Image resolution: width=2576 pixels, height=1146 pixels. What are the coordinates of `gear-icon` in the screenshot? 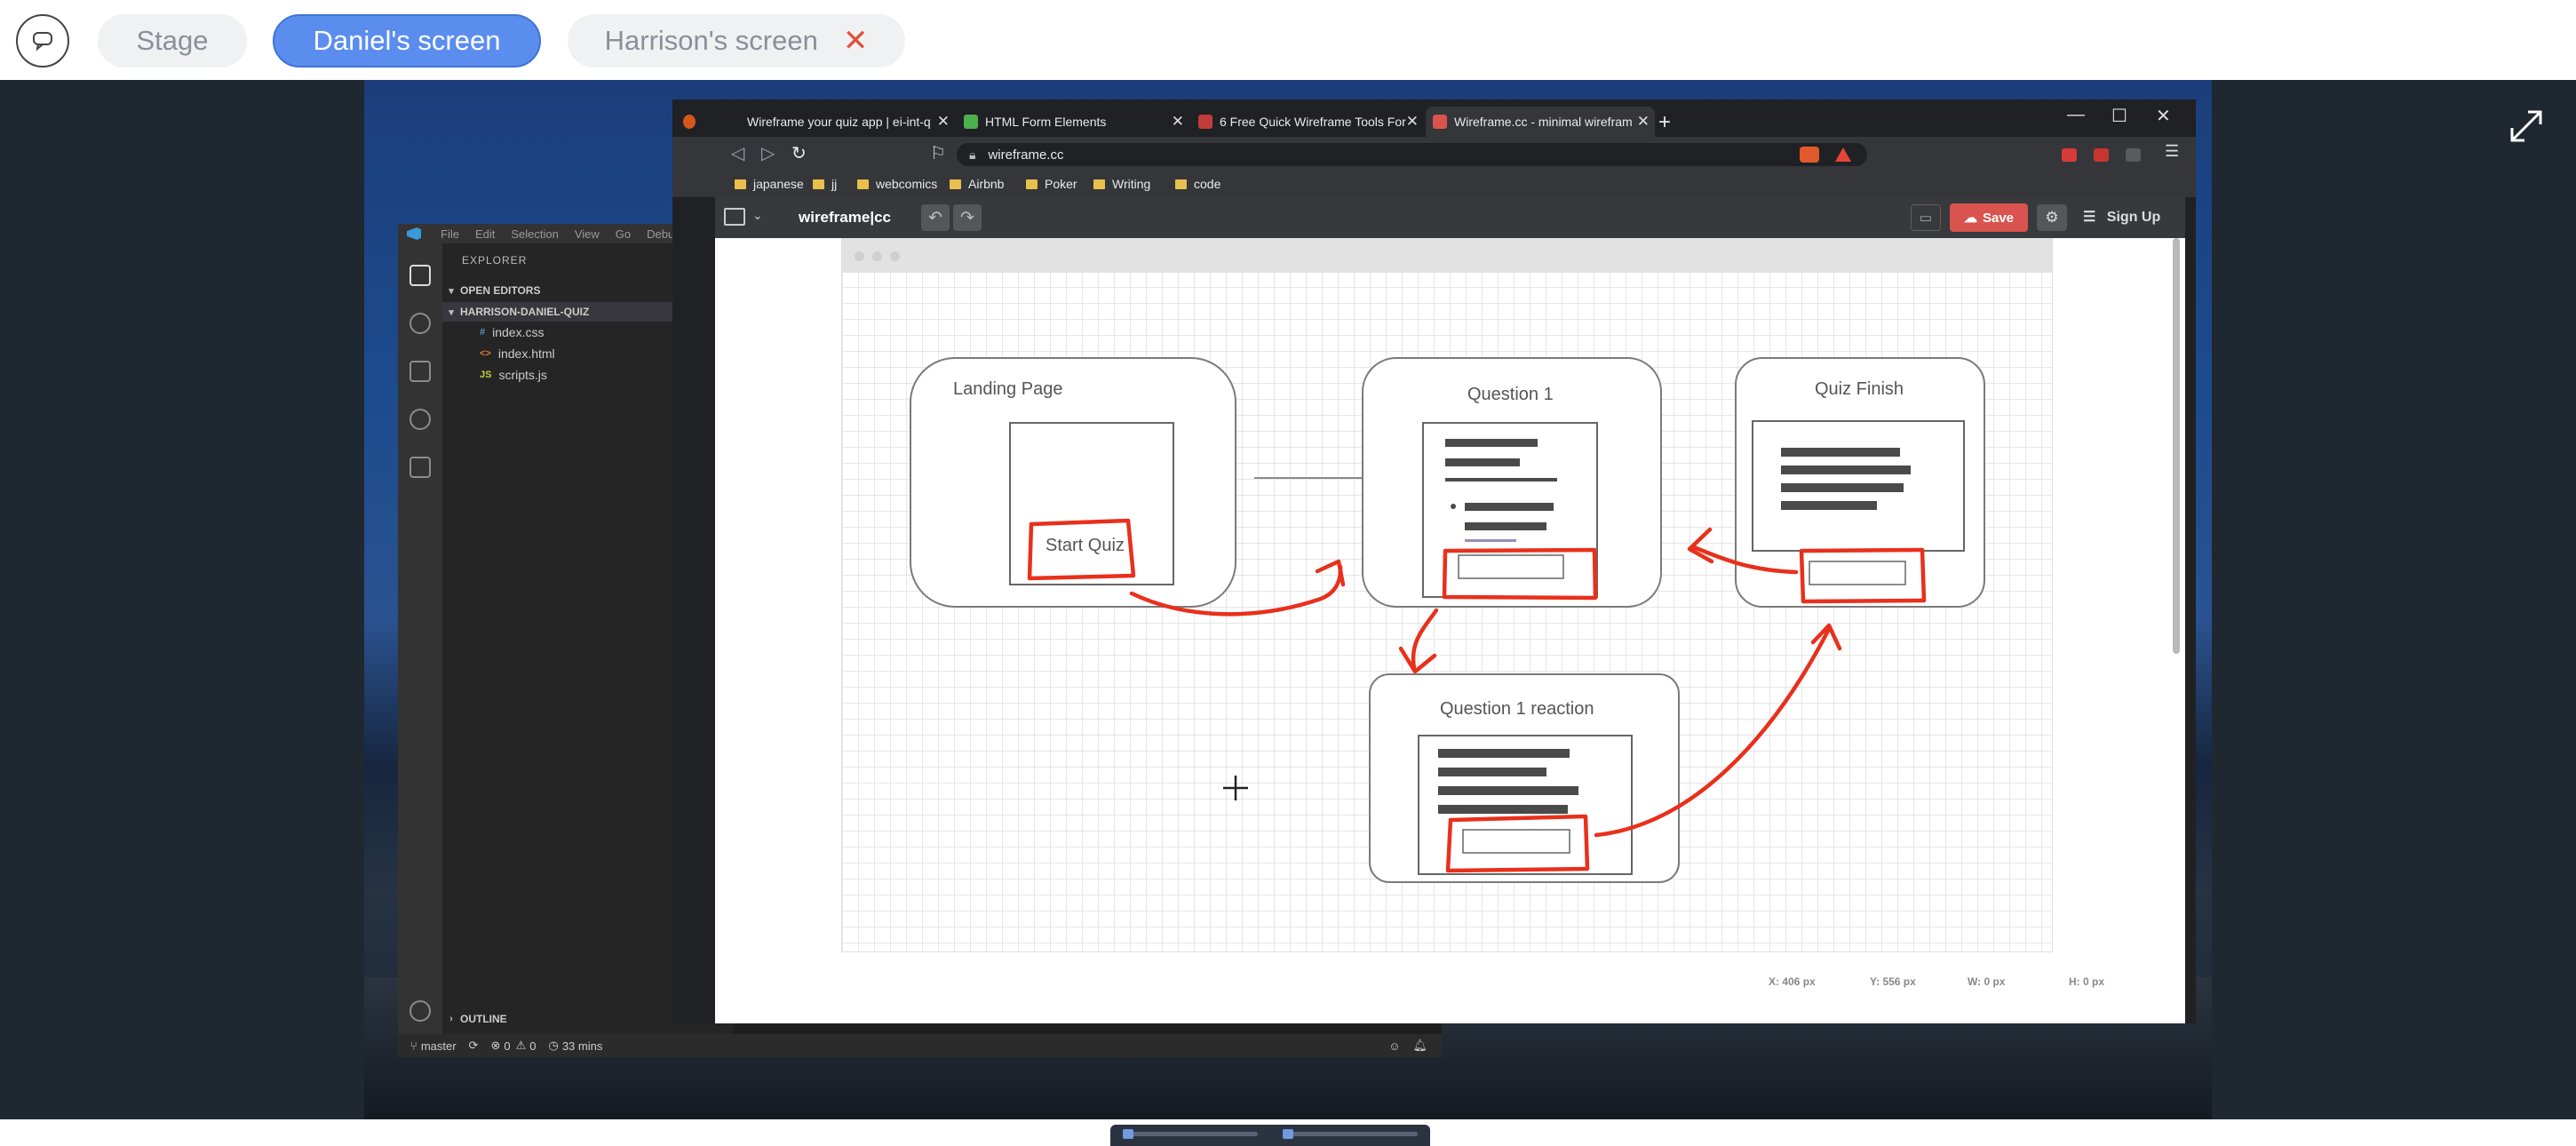 It's located at (420, 1011).